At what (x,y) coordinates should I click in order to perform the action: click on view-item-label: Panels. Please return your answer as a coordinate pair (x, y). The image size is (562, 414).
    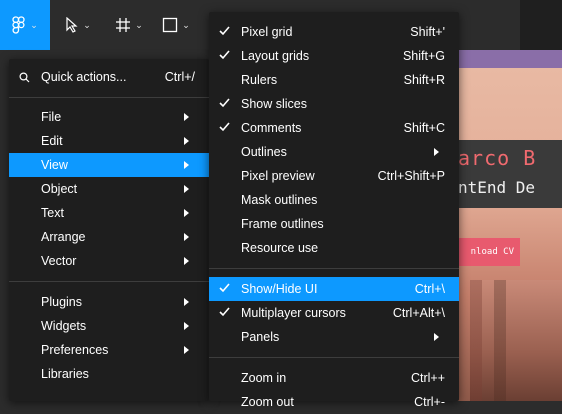
    Looking at the image, I should click on (260, 337).